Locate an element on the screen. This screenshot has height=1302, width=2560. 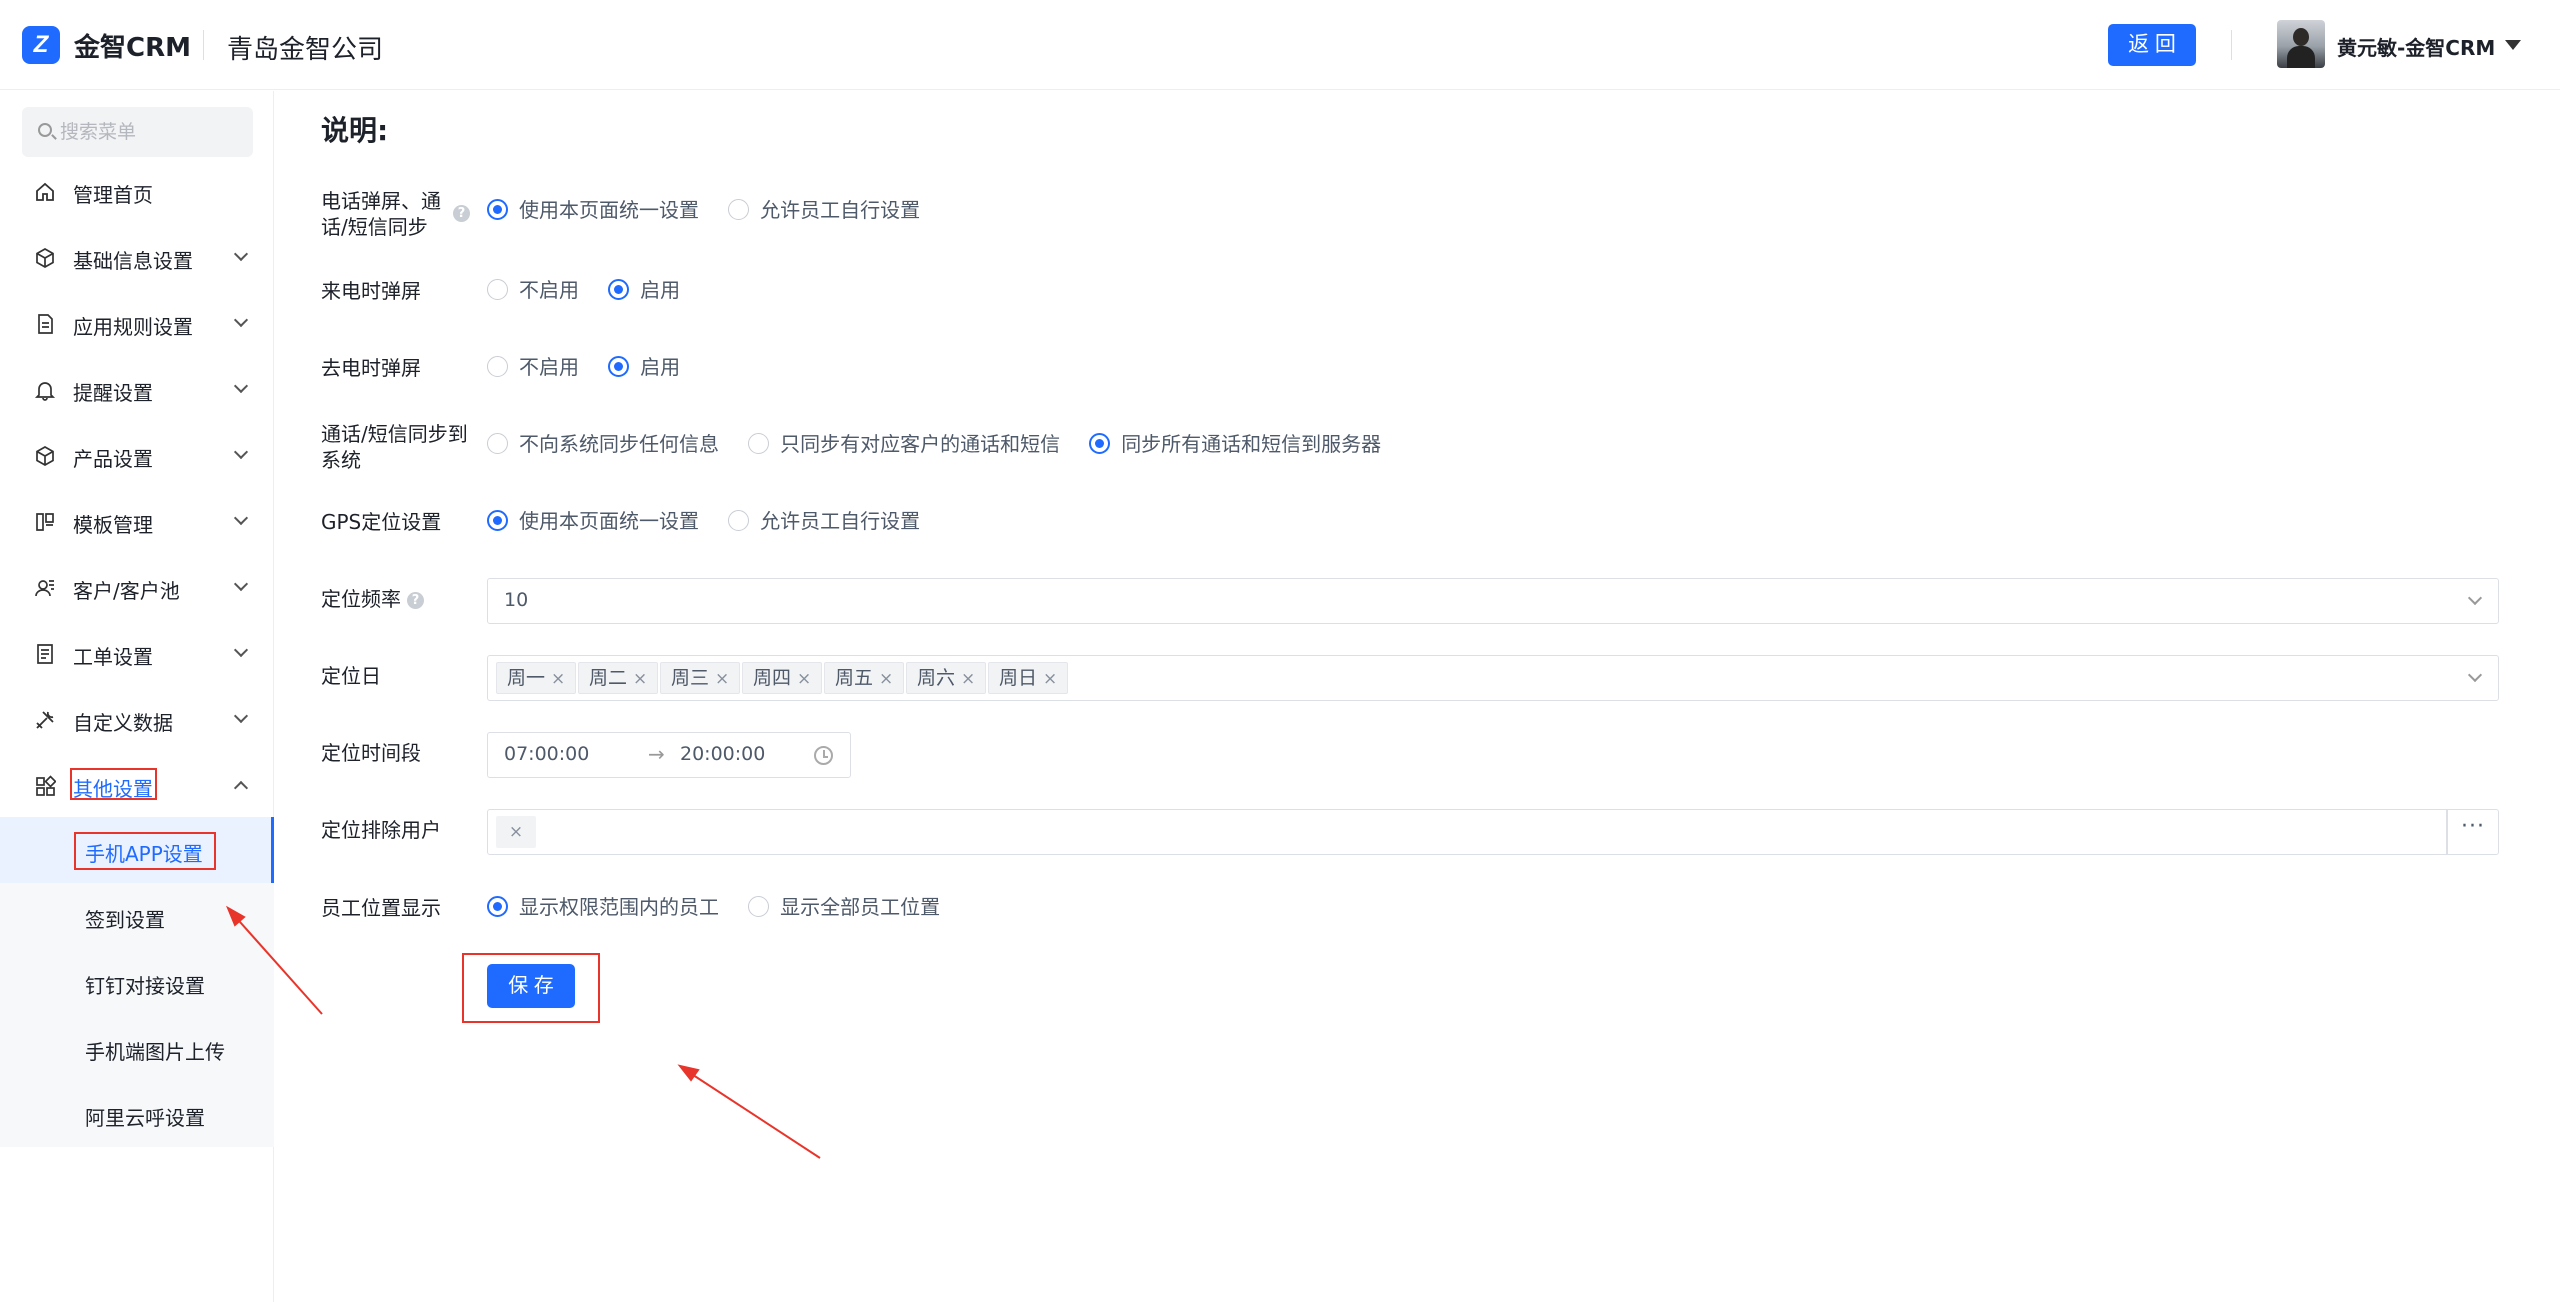
staff-radio-group: 显示权限范围内的员工 显示全部员工位置 is located at coordinates (725, 907).